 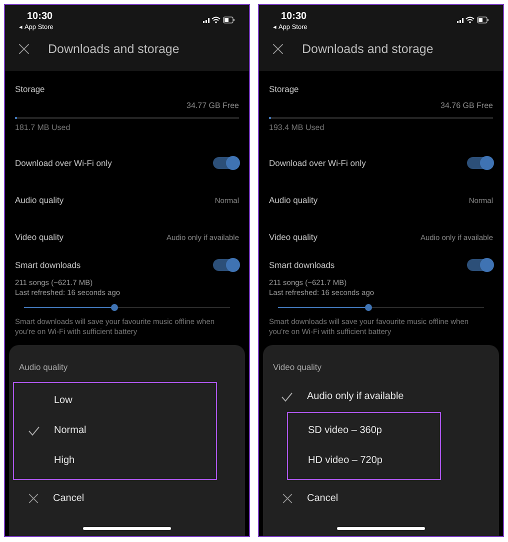 I want to click on option-item: High, so click(x=115, y=461).